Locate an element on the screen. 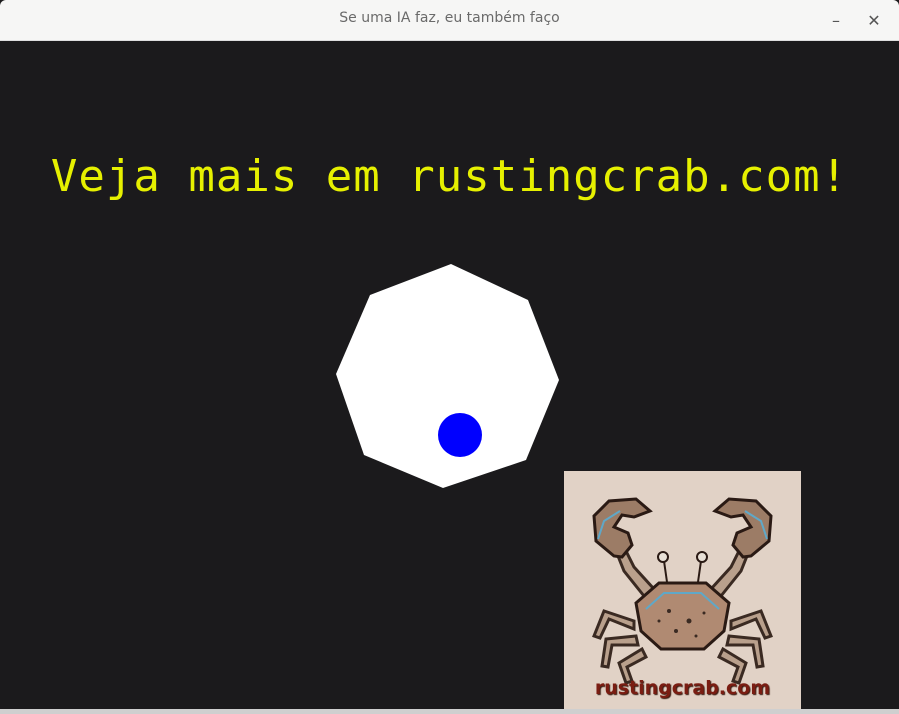  minimize-icon: – is located at coordinates (836, 20).